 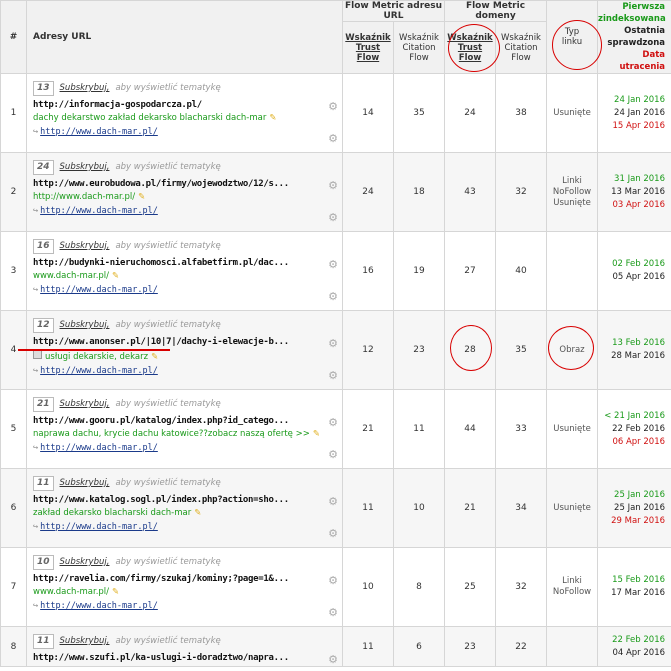 I want to click on url-trust-flow: 24, so click(x=368, y=192).